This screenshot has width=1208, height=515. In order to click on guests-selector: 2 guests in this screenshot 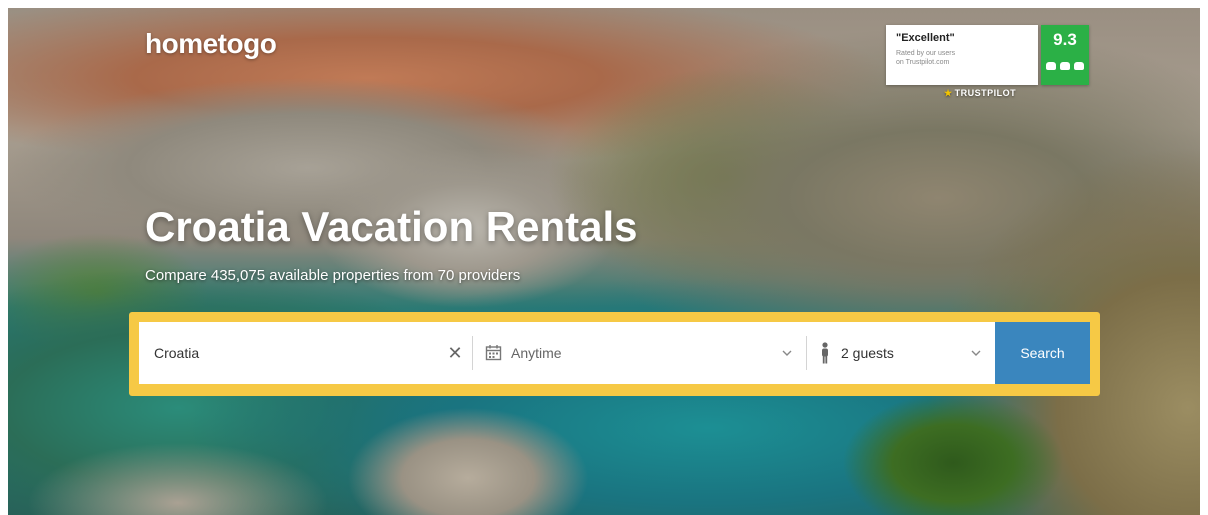, I will do `click(900, 353)`.